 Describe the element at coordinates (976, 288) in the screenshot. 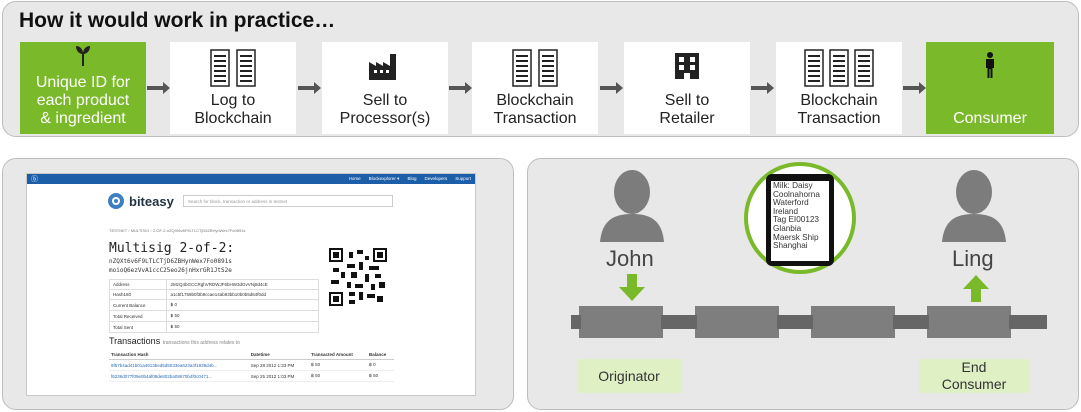

I see `up-arrow-icon` at that location.